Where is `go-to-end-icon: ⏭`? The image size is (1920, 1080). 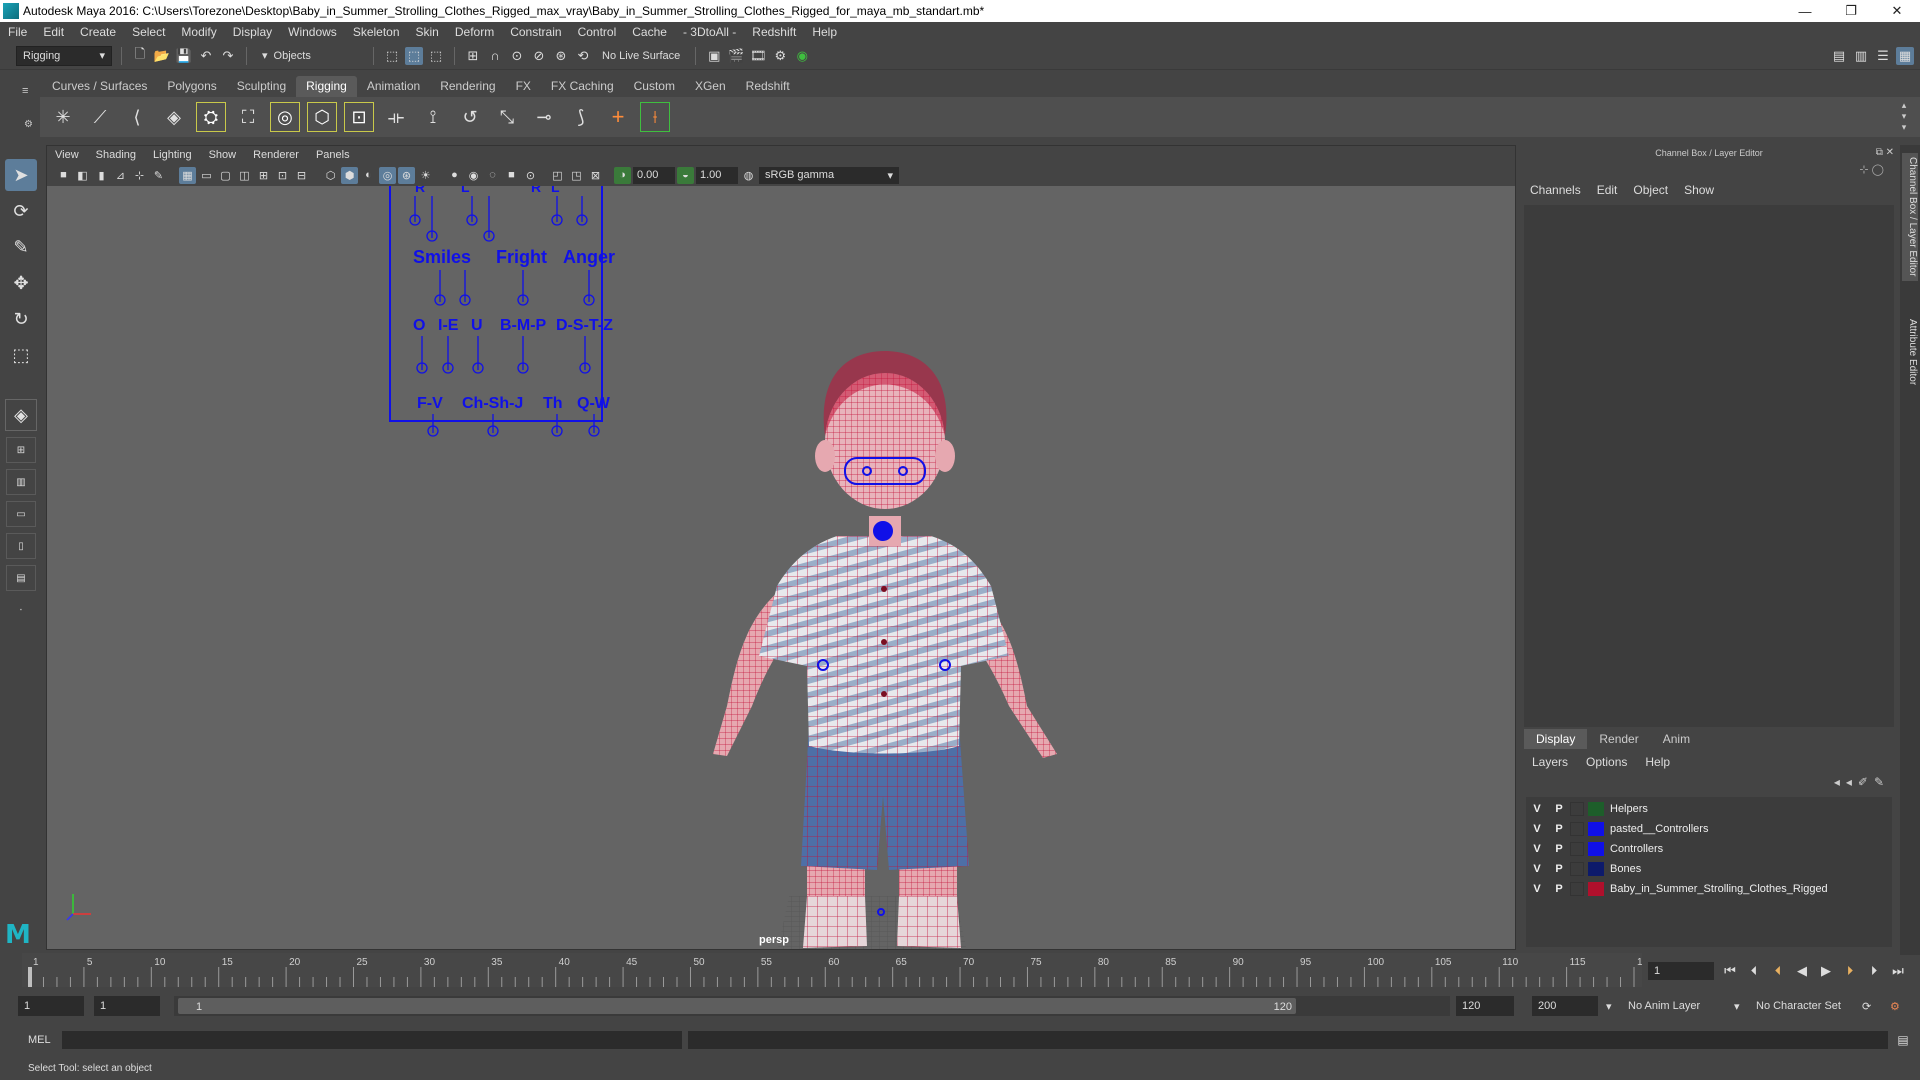
go-to-end-icon: ⏭ is located at coordinates (1898, 971).